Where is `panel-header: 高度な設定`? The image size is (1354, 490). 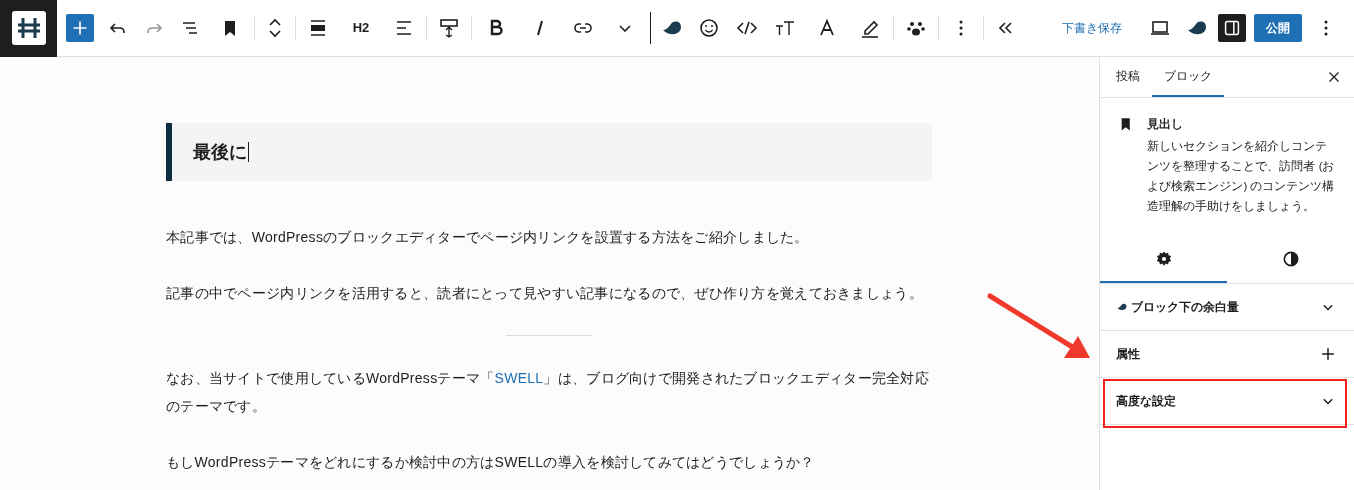
panel-header: 高度な設定 is located at coordinates (1227, 401).